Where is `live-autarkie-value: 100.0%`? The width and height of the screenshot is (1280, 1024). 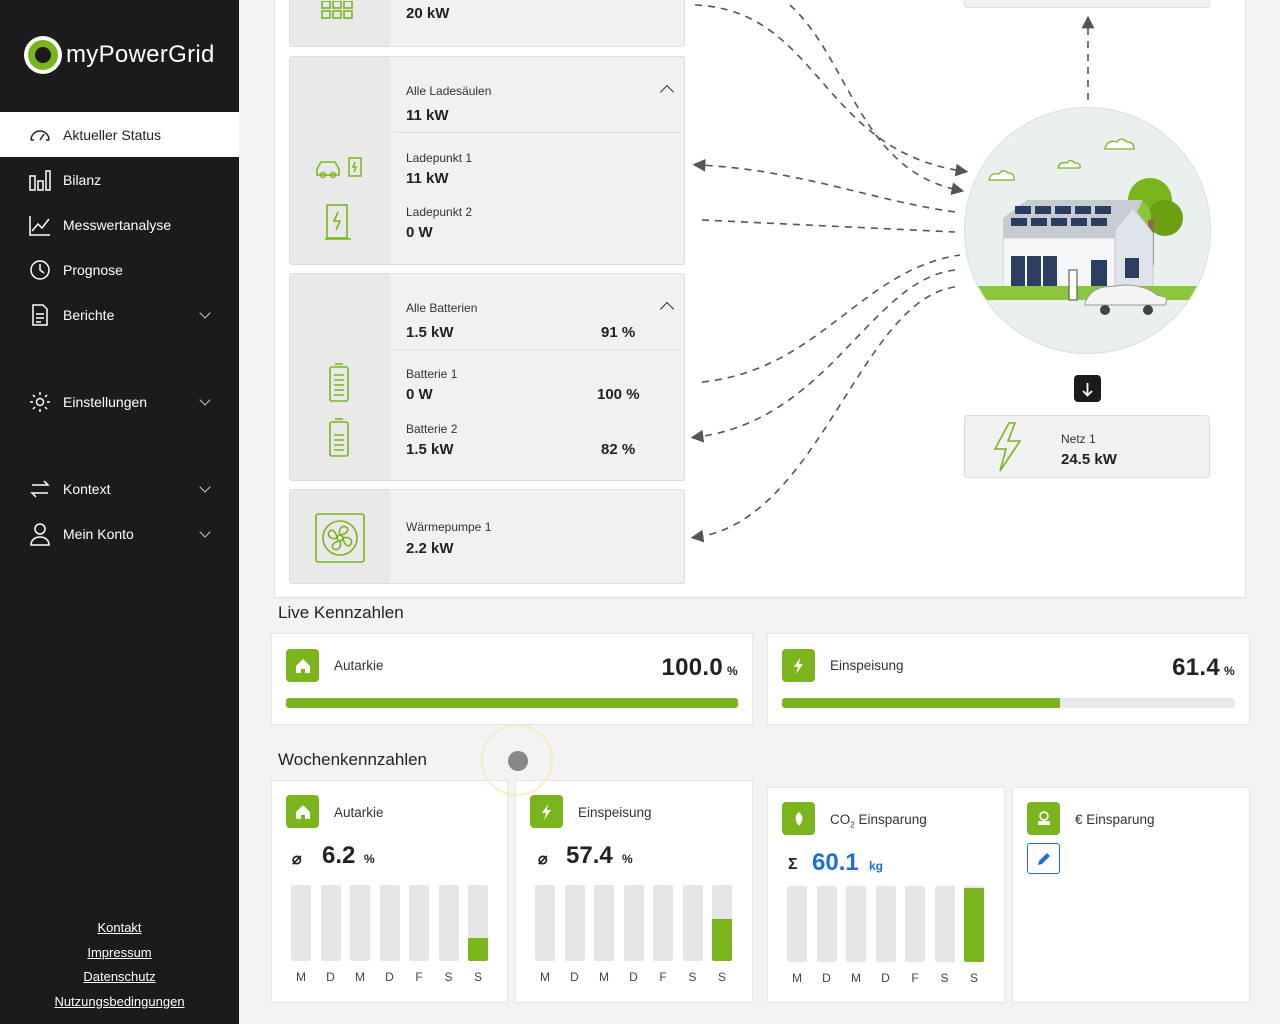 live-autarkie-value: 100.0% is located at coordinates (699, 667).